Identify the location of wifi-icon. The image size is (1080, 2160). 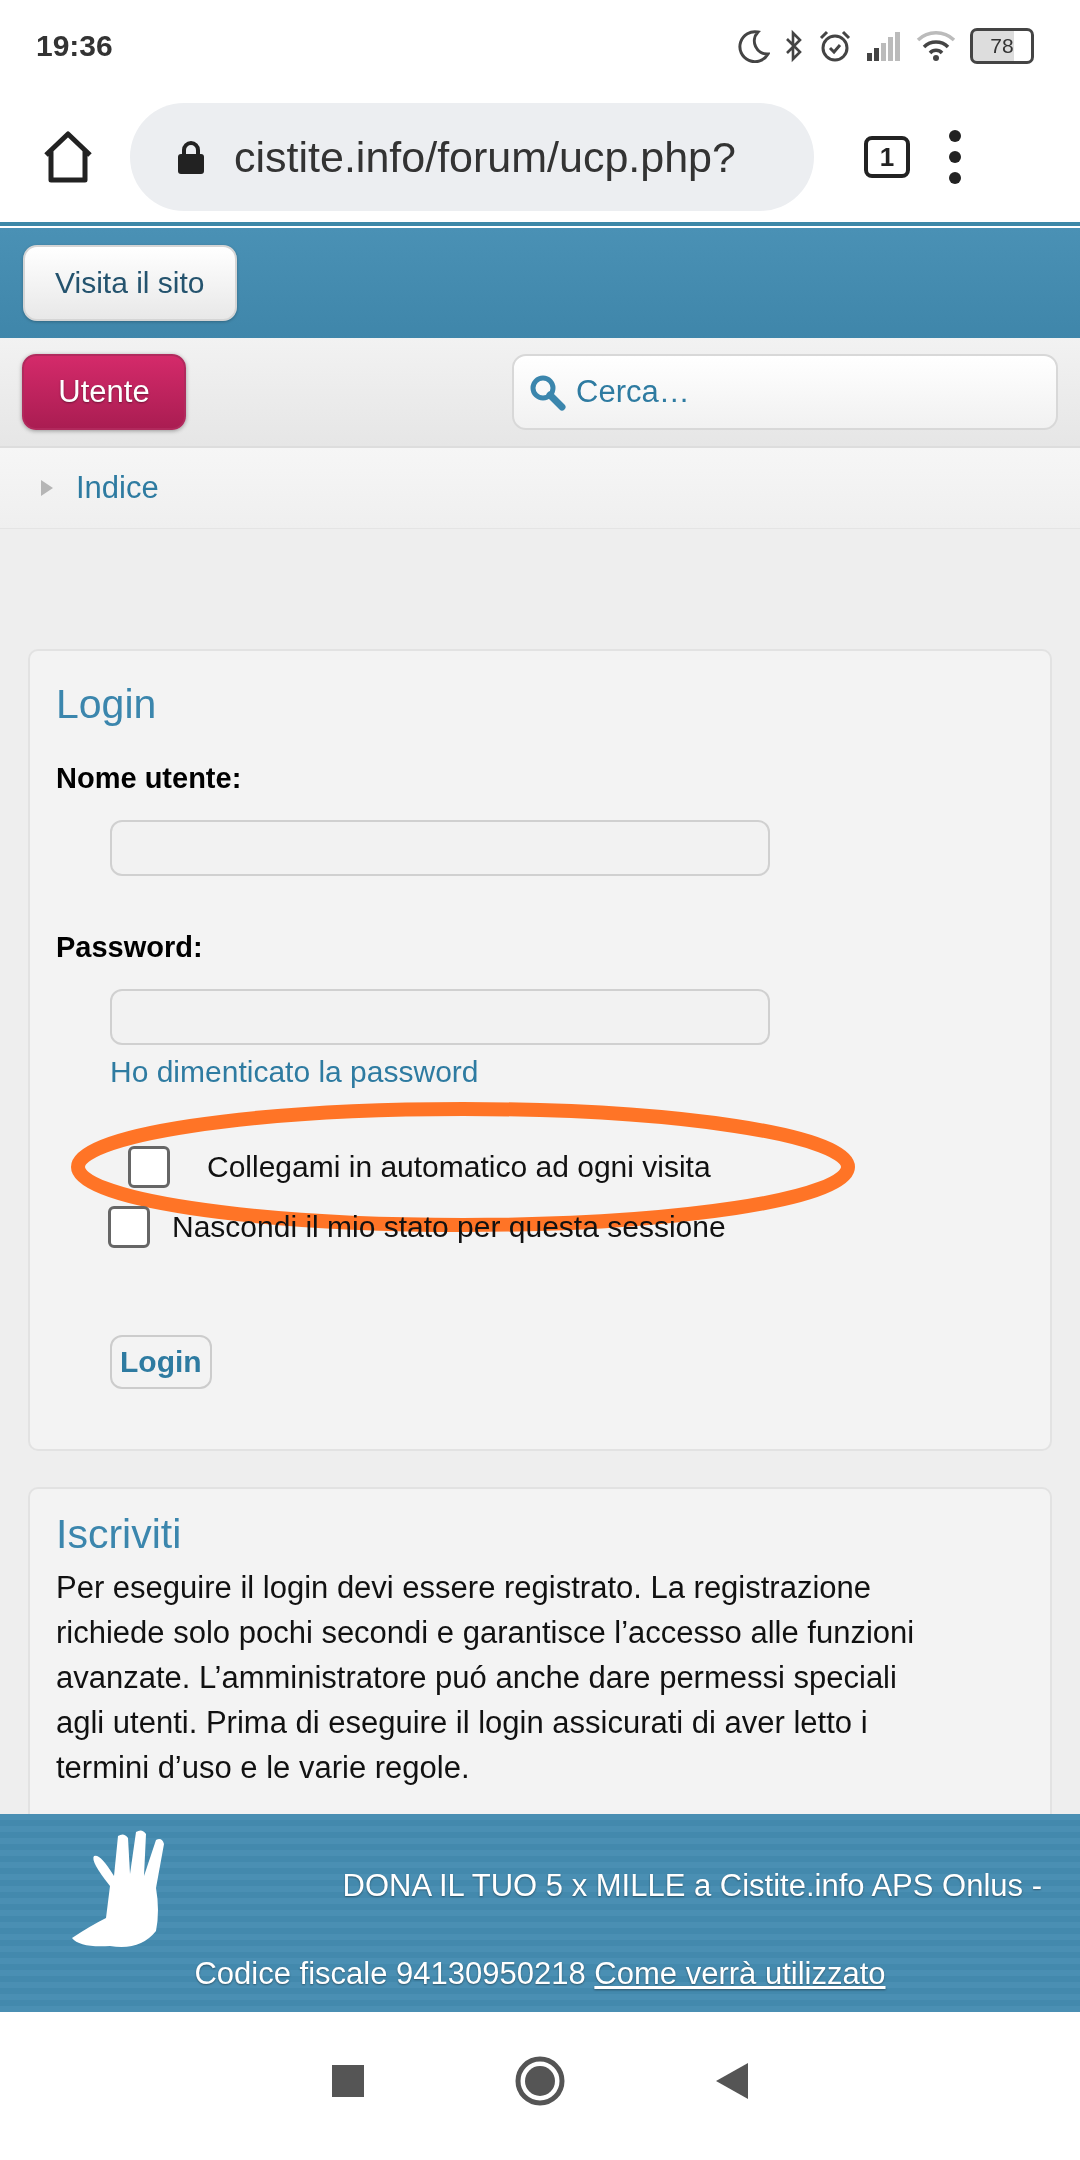
(936, 46).